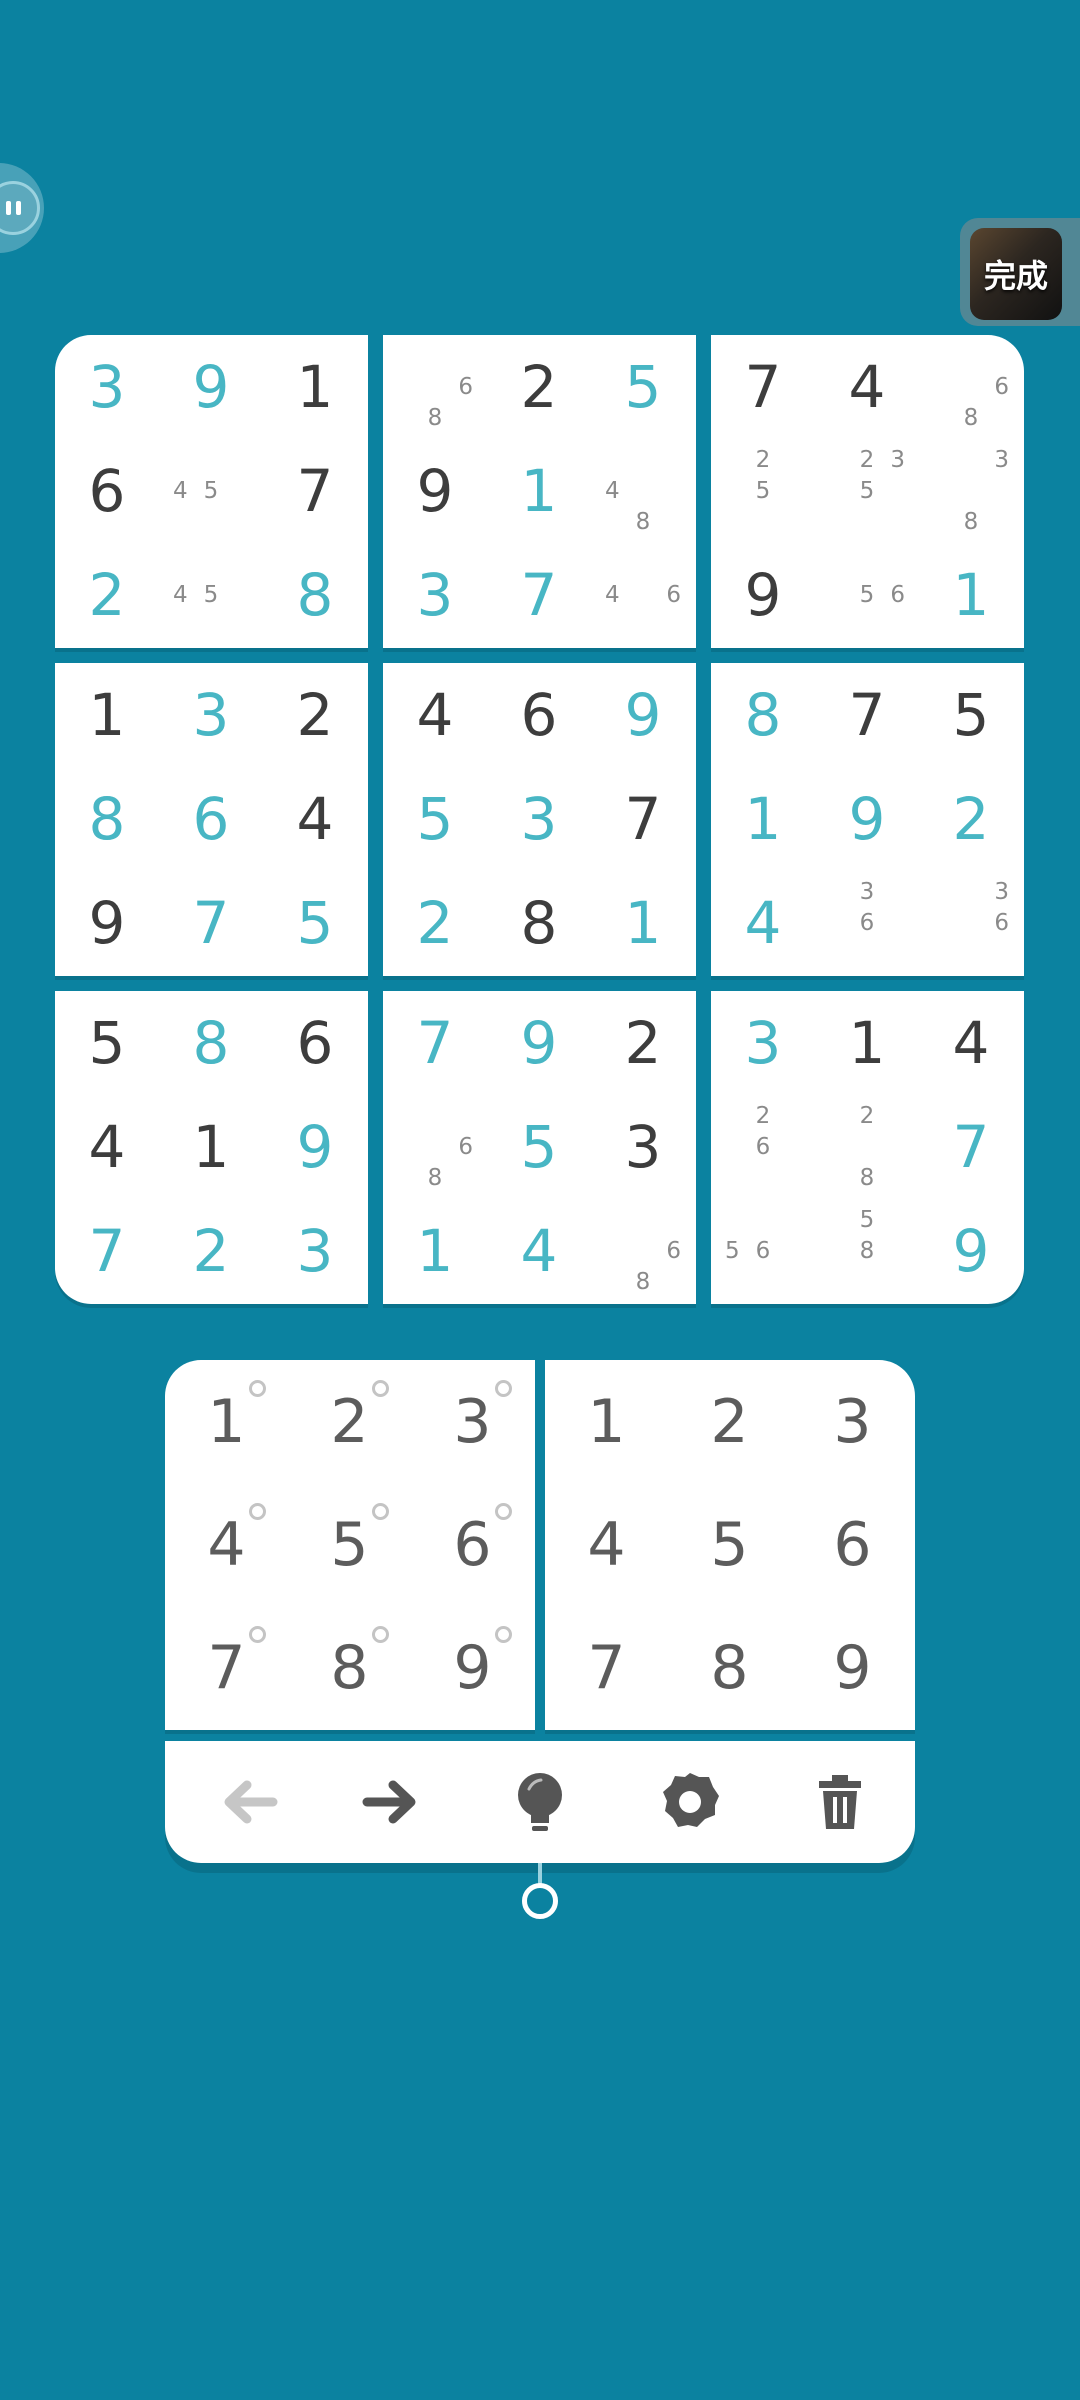 This screenshot has width=1080, height=2400. What do you see at coordinates (867, 1147) in the screenshot?
I see `sudoku-cell: 28` at bounding box center [867, 1147].